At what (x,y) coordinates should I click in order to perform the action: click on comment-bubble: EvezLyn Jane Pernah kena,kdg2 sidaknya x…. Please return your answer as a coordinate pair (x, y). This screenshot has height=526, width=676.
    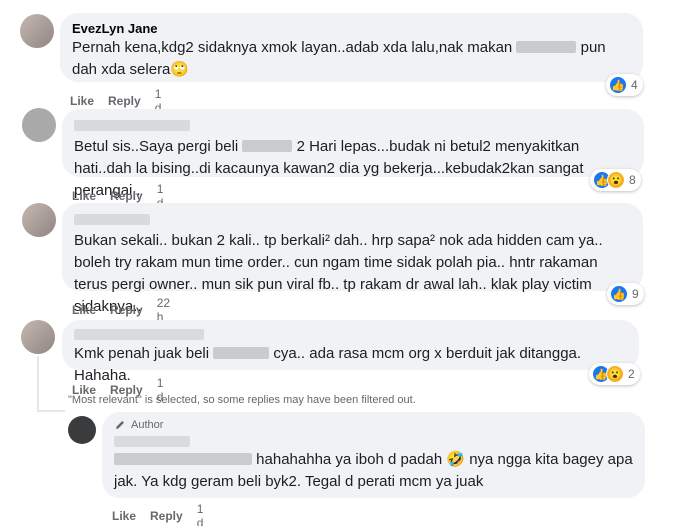
    Looking at the image, I should click on (351, 47).